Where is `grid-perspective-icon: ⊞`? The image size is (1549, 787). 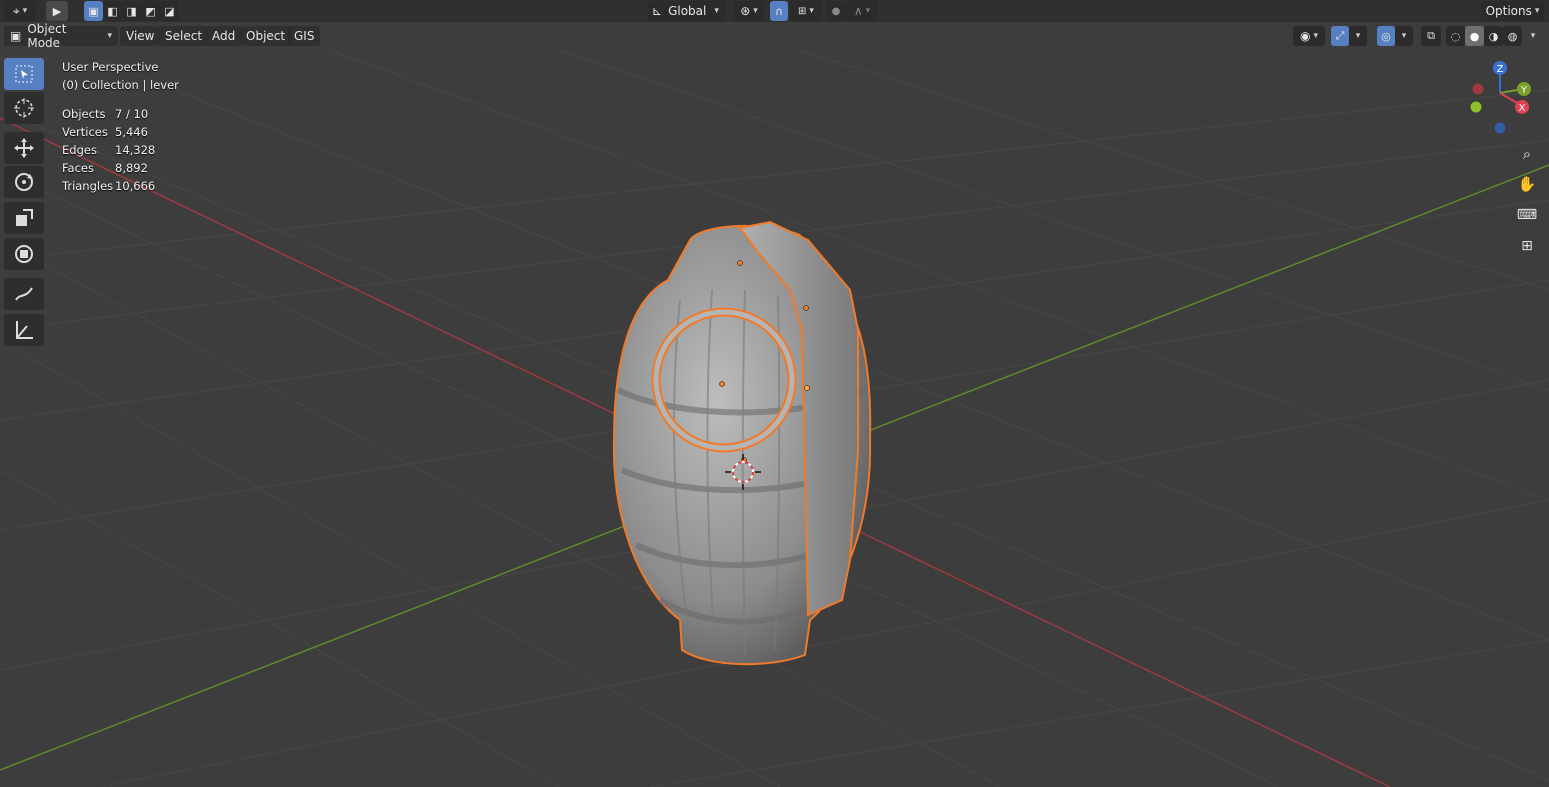
grid-perspective-icon: ⊞ is located at coordinates (1527, 246).